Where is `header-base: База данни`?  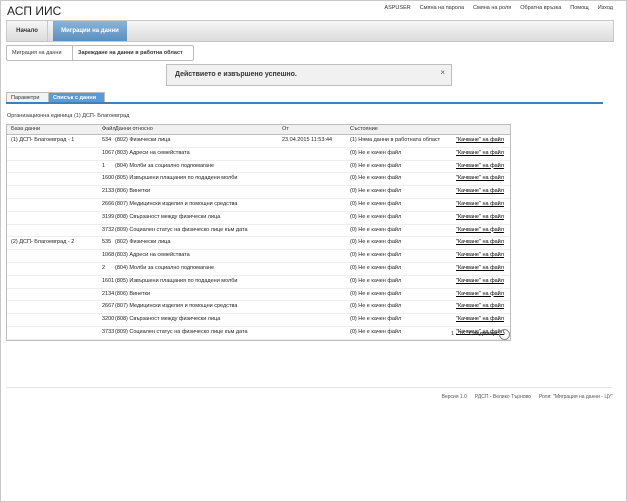 header-base: База данни is located at coordinates (26, 129).